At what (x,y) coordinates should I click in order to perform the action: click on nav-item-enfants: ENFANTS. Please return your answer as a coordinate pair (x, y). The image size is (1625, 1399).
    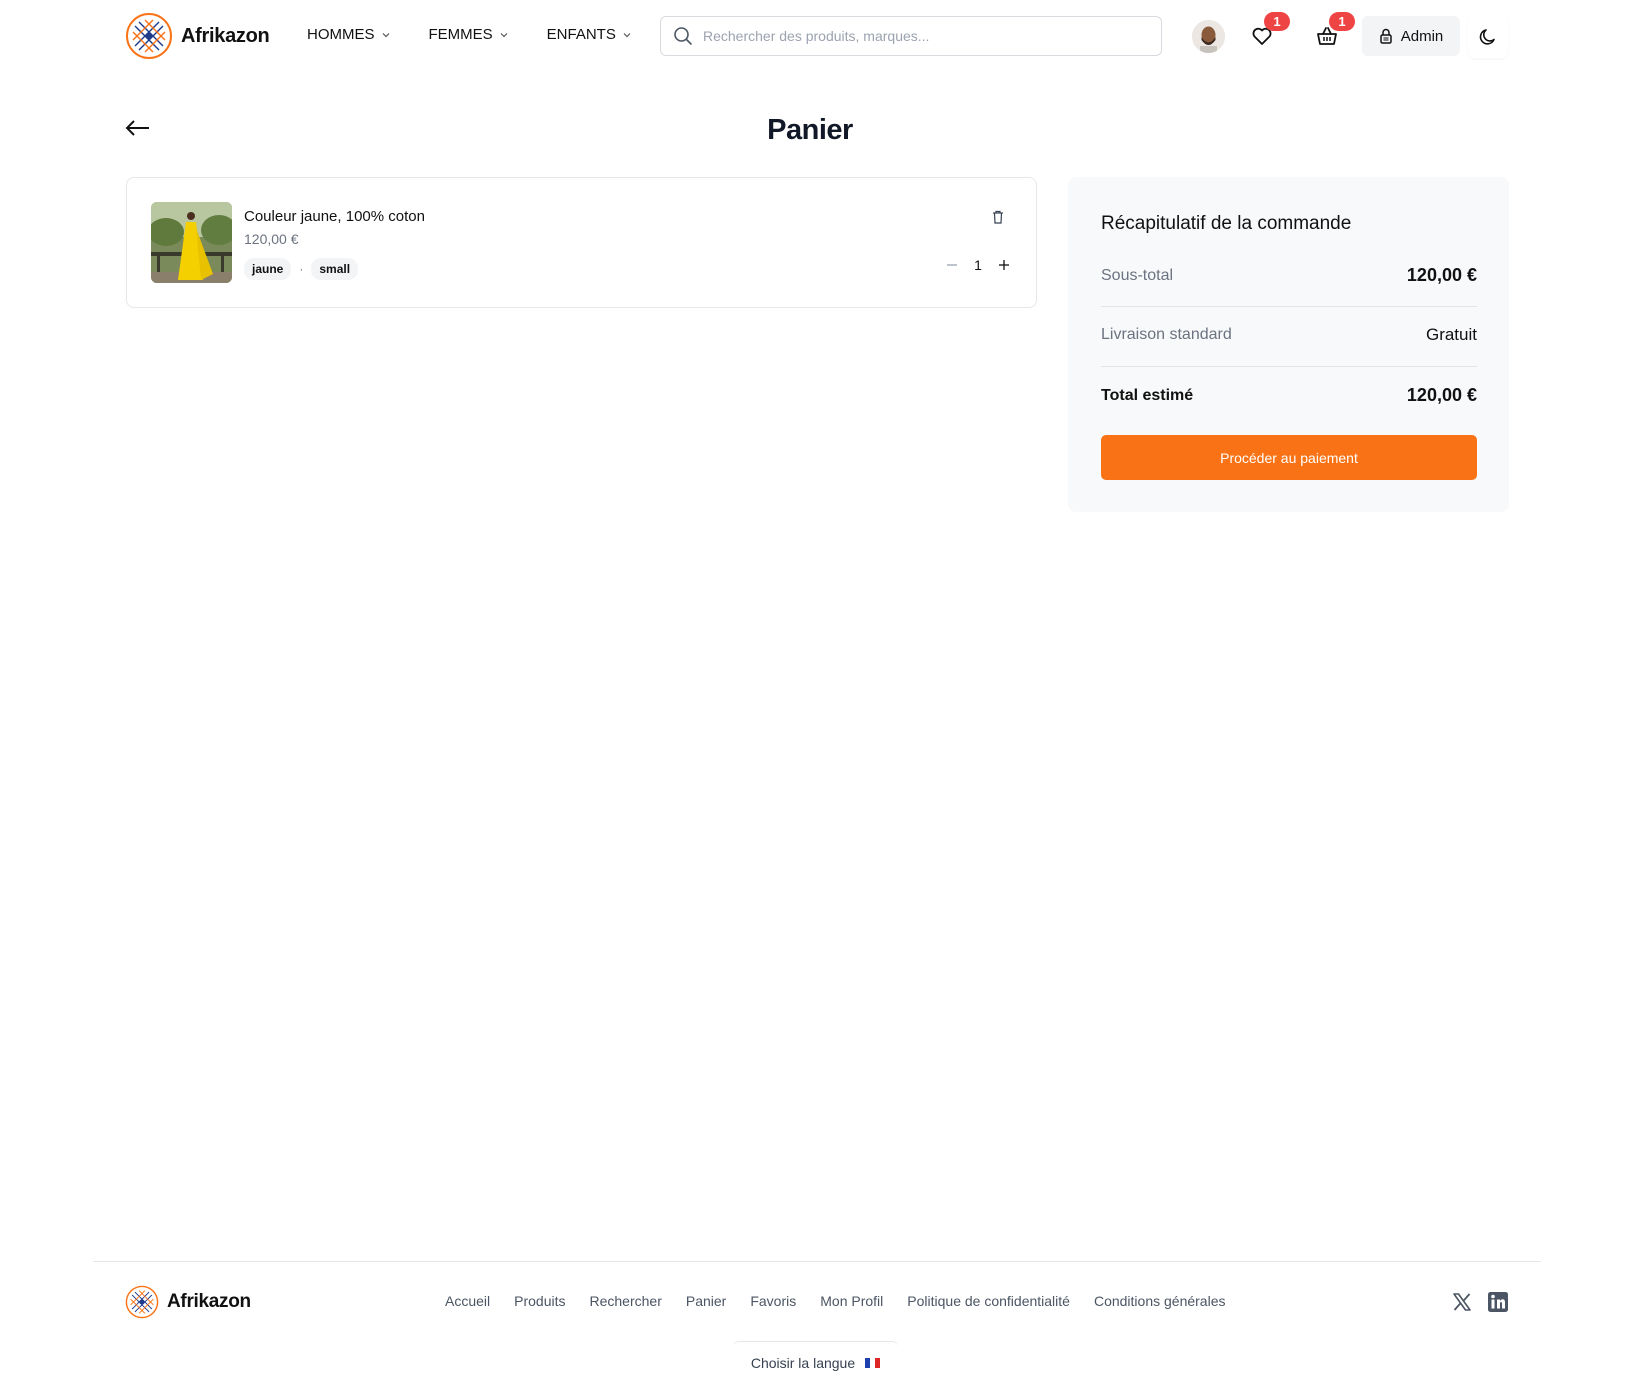
    Looking at the image, I should click on (589, 34).